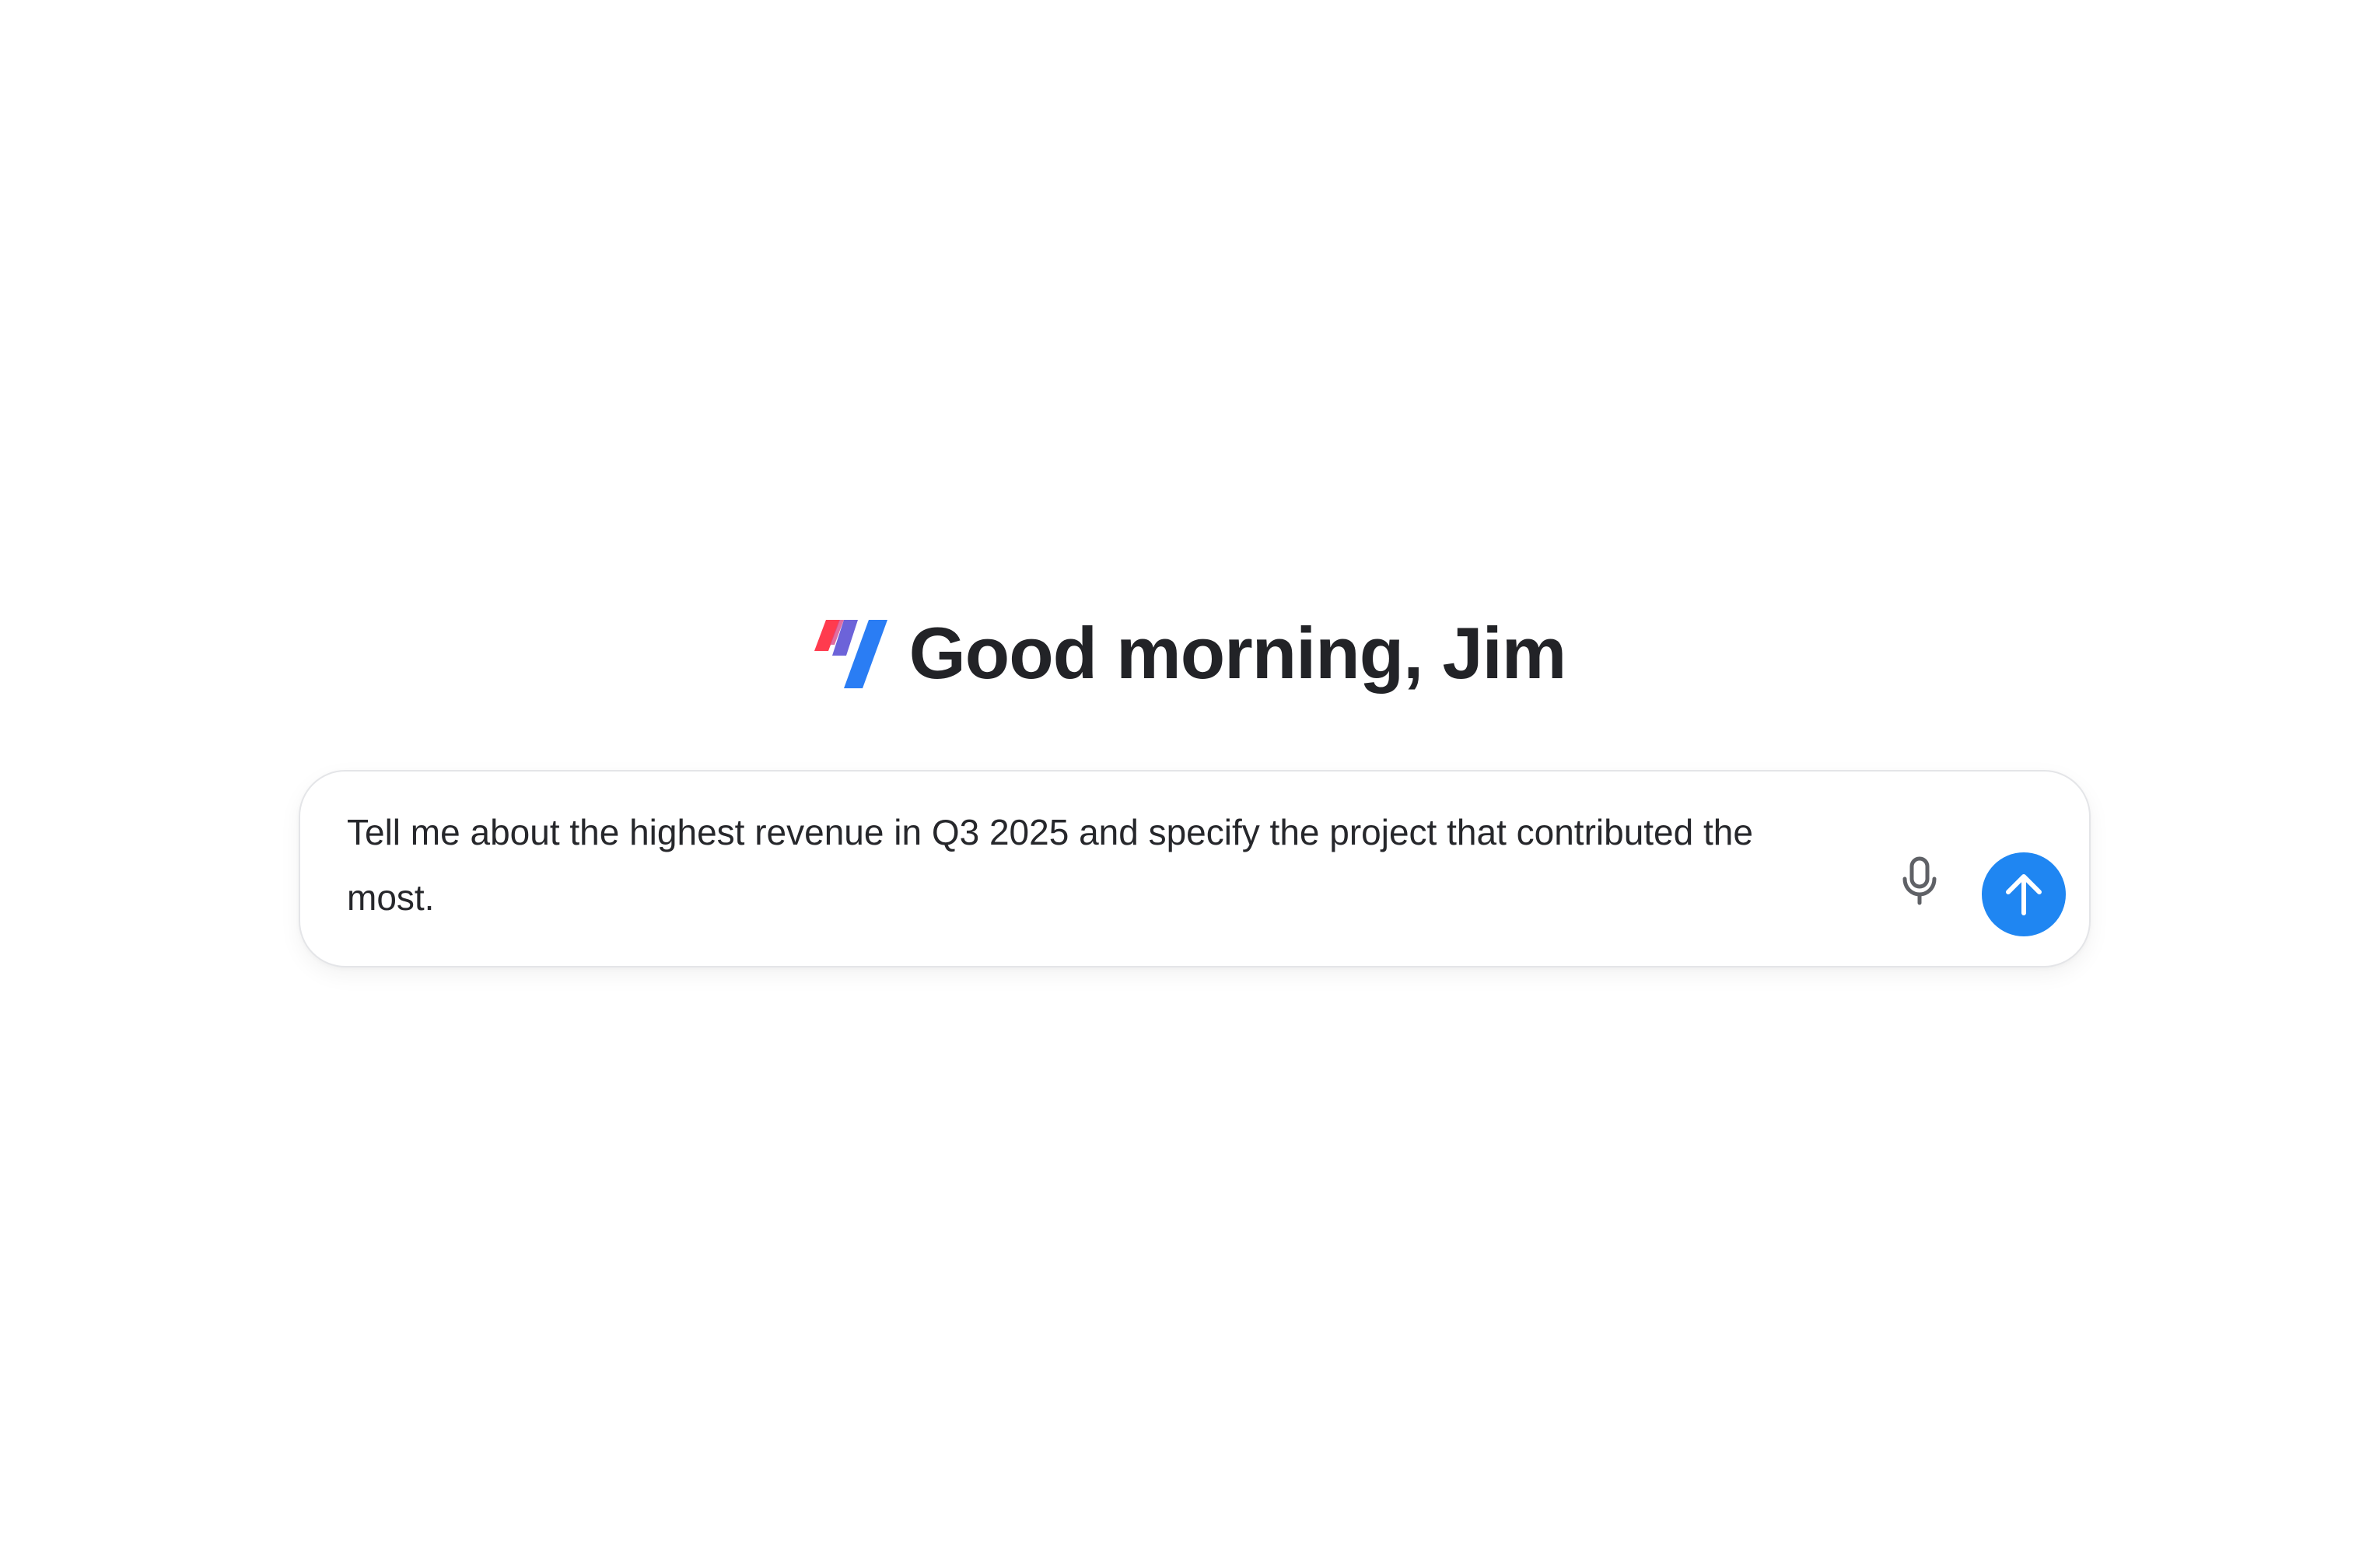  I want to click on arrow-up-icon, so click(2024, 895).